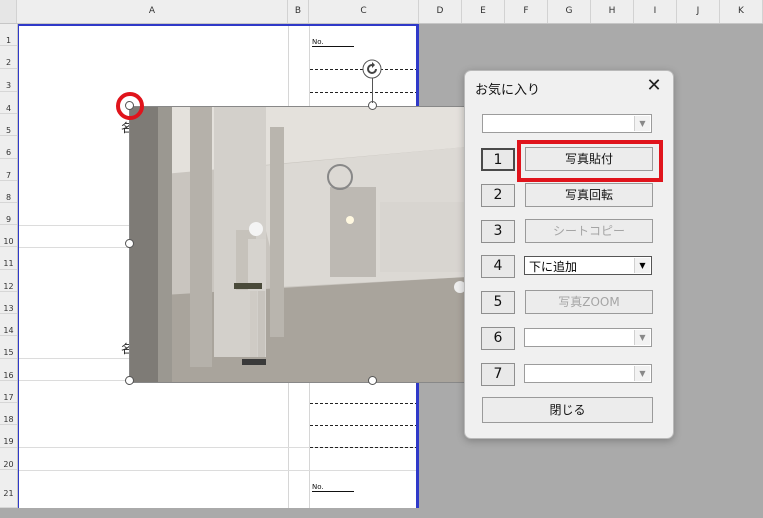 The image size is (763, 518). Describe the element at coordinates (364, 11) in the screenshot. I see `column-header-c: C` at that location.